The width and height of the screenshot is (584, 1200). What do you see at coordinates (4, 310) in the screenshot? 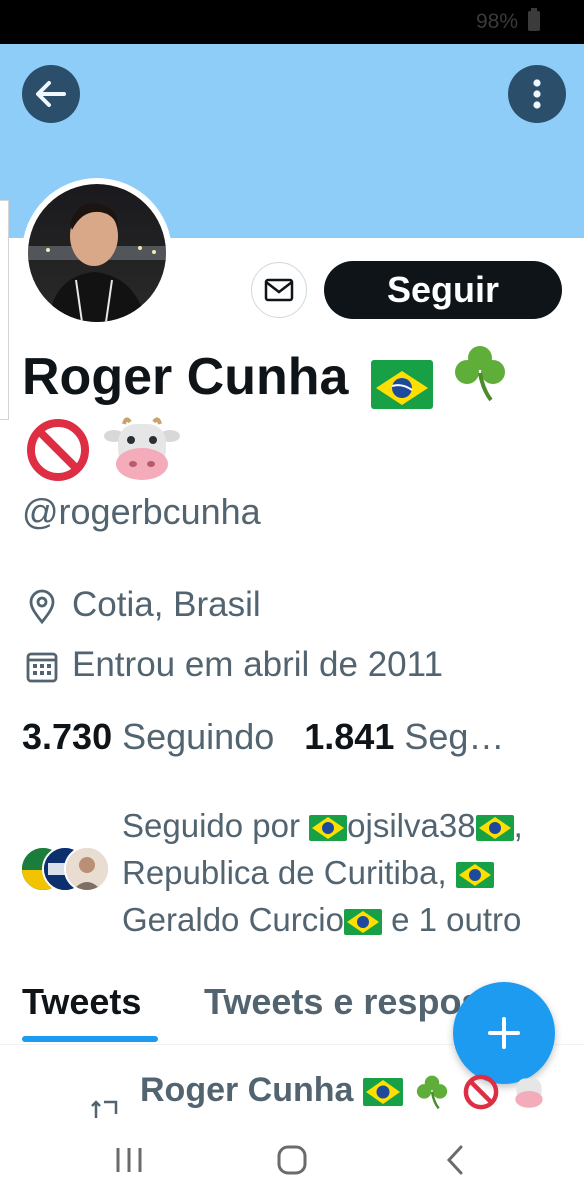
I see `edge-panel-handle` at bounding box center [4, 310].